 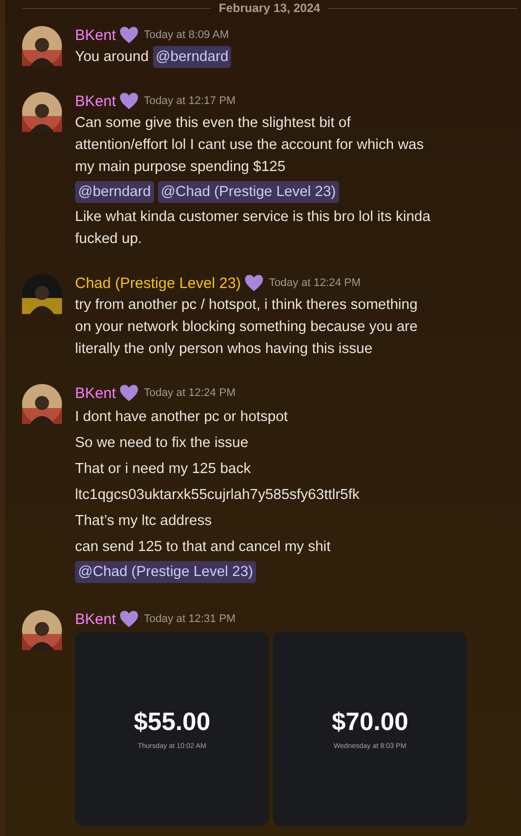 I want to click on author-name: Chad (Prestige Level 23), so click(x=158, y=283).